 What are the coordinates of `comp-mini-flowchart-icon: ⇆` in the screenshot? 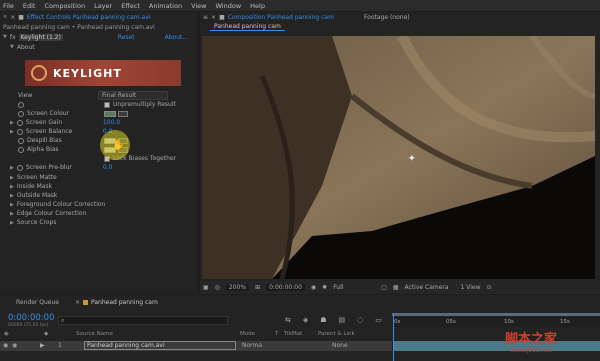 It's located at (288, 320).